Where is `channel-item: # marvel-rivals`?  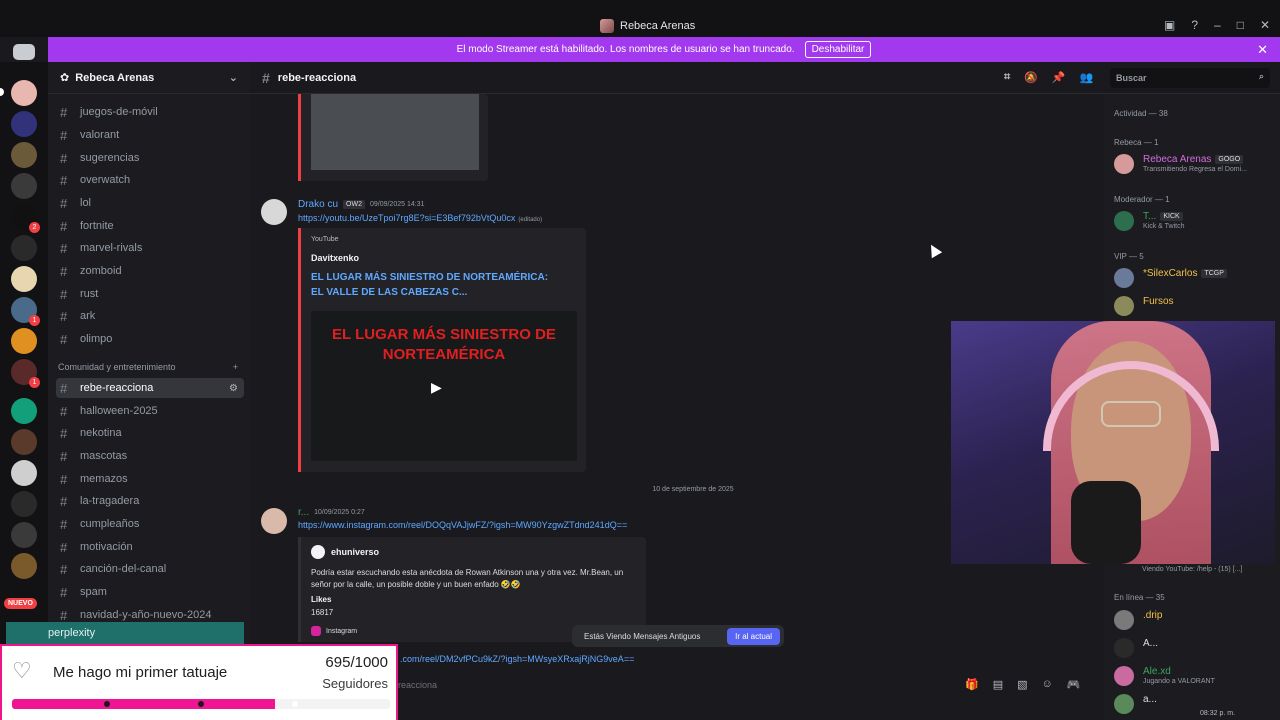 channel-item: # marvel-rivals is located at coordinates (150, 248).